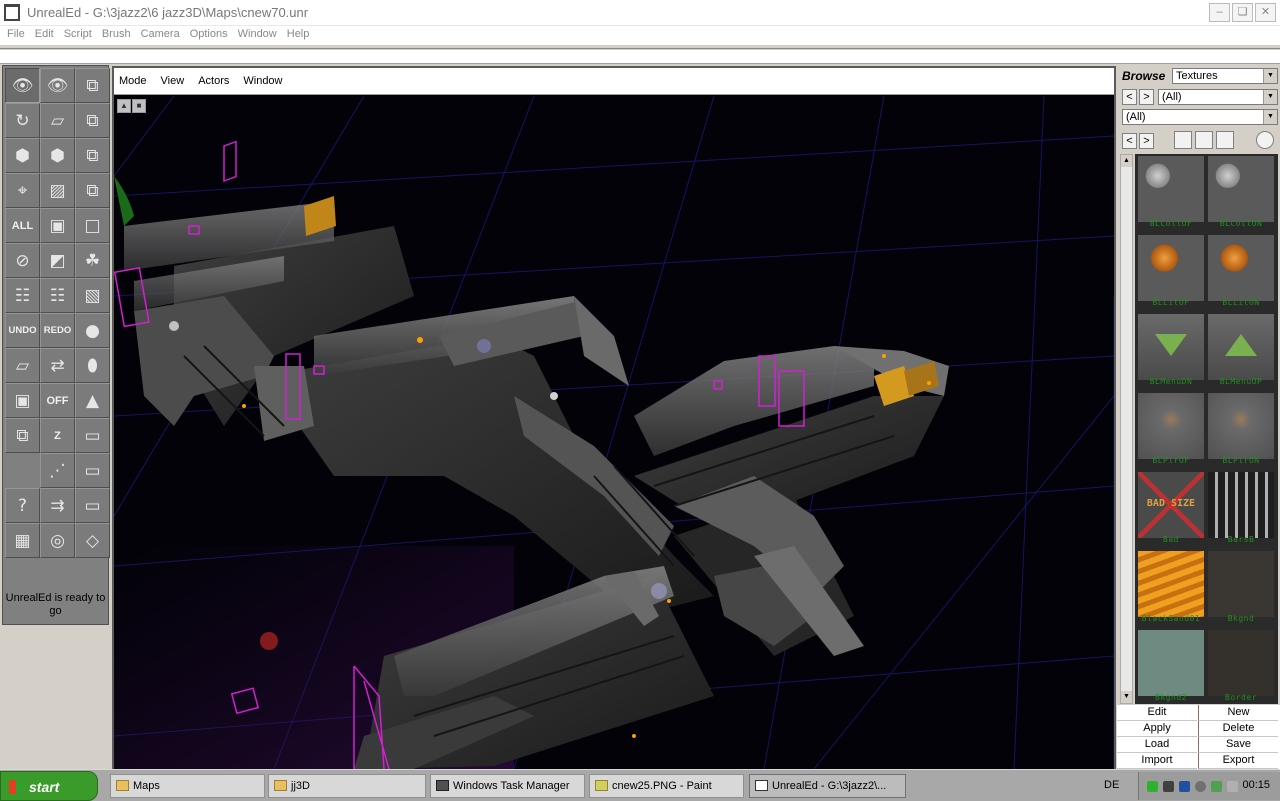  I want to click on redo-button: REDO, so click(57, 330).